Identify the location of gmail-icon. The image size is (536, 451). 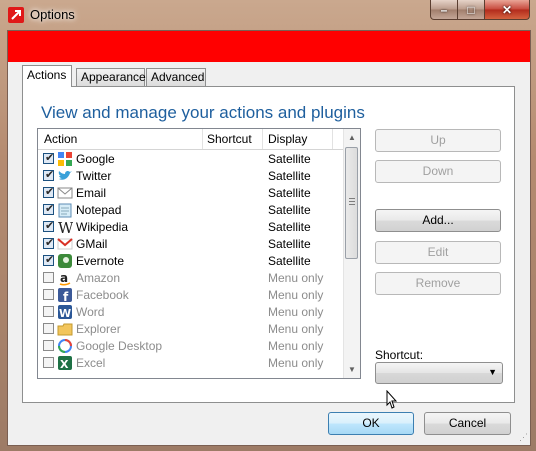
(65, 244).